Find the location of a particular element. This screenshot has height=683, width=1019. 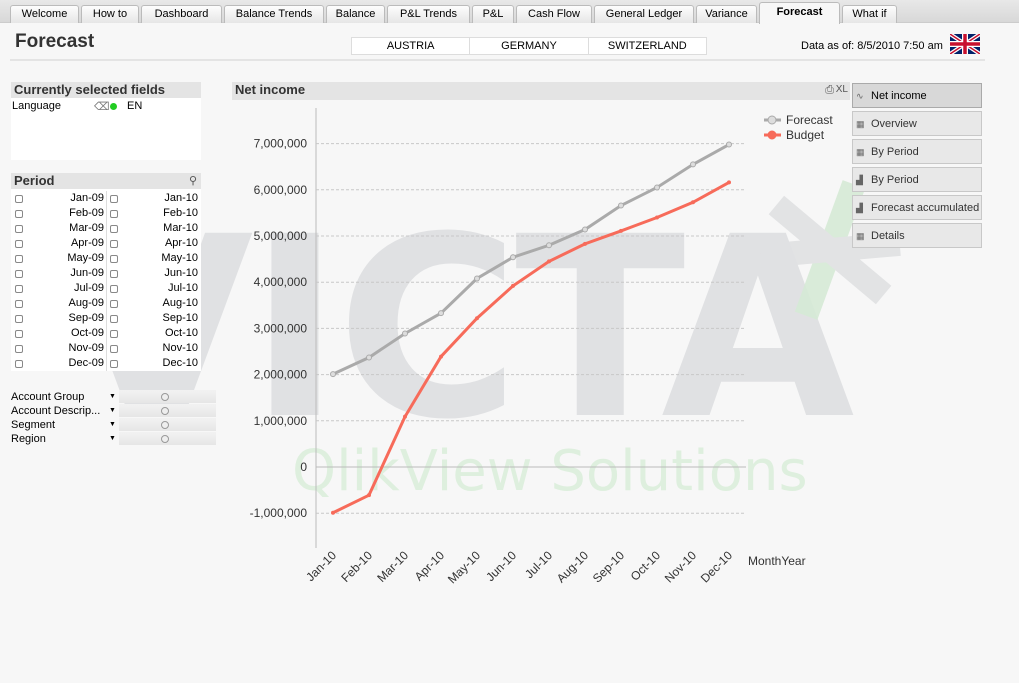

y-tick-label: 5,000,000 is located at coordinates (281, 236).